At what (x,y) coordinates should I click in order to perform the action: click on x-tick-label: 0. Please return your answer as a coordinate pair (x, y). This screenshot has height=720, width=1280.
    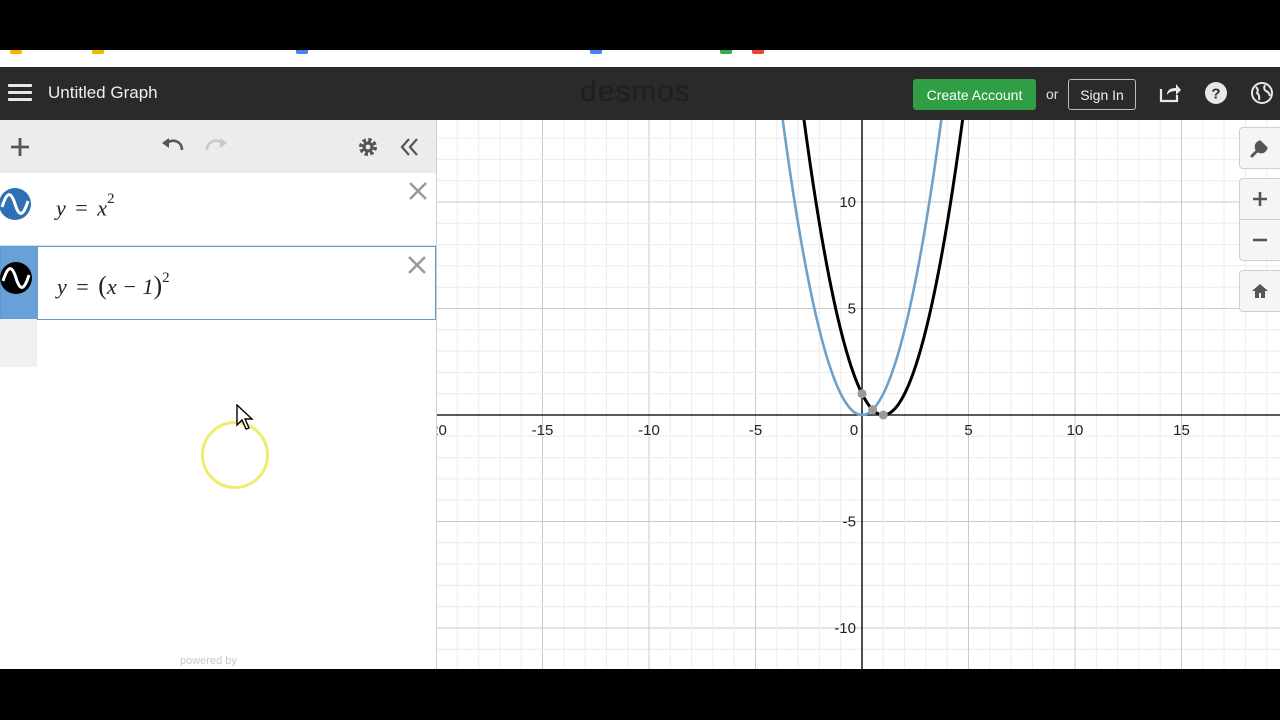
    Looking at the image, I should click on (854, 430).